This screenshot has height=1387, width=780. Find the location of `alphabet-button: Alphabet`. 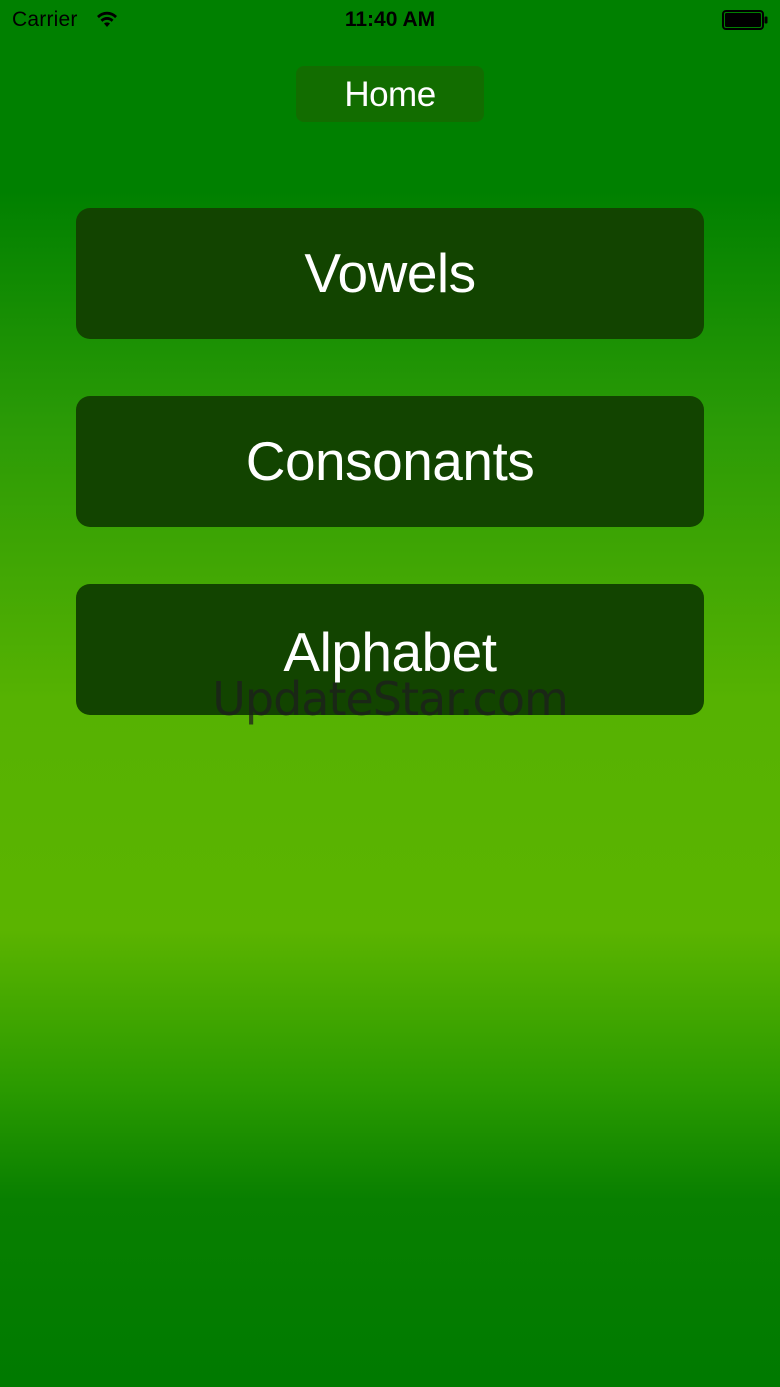

alphabet-button: Alphabet is located at coordinates (390, 649).